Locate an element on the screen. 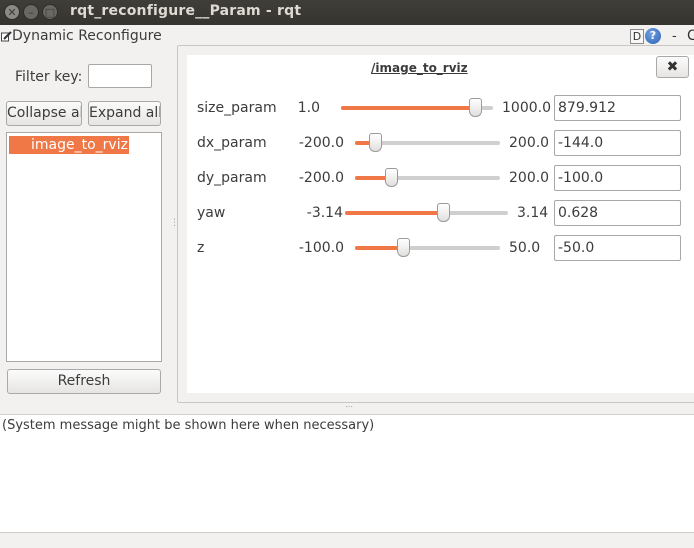 This screenshot has width=694, height=548. maximize-window-icon: □ is located at coordinates (50, 12).